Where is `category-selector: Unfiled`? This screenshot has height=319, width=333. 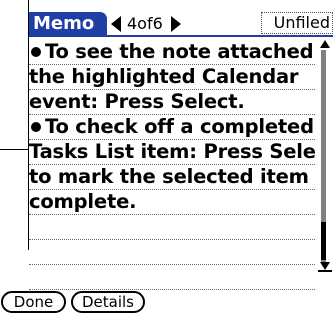
category-selector: Unfiled is located at coordinates (297, 23).